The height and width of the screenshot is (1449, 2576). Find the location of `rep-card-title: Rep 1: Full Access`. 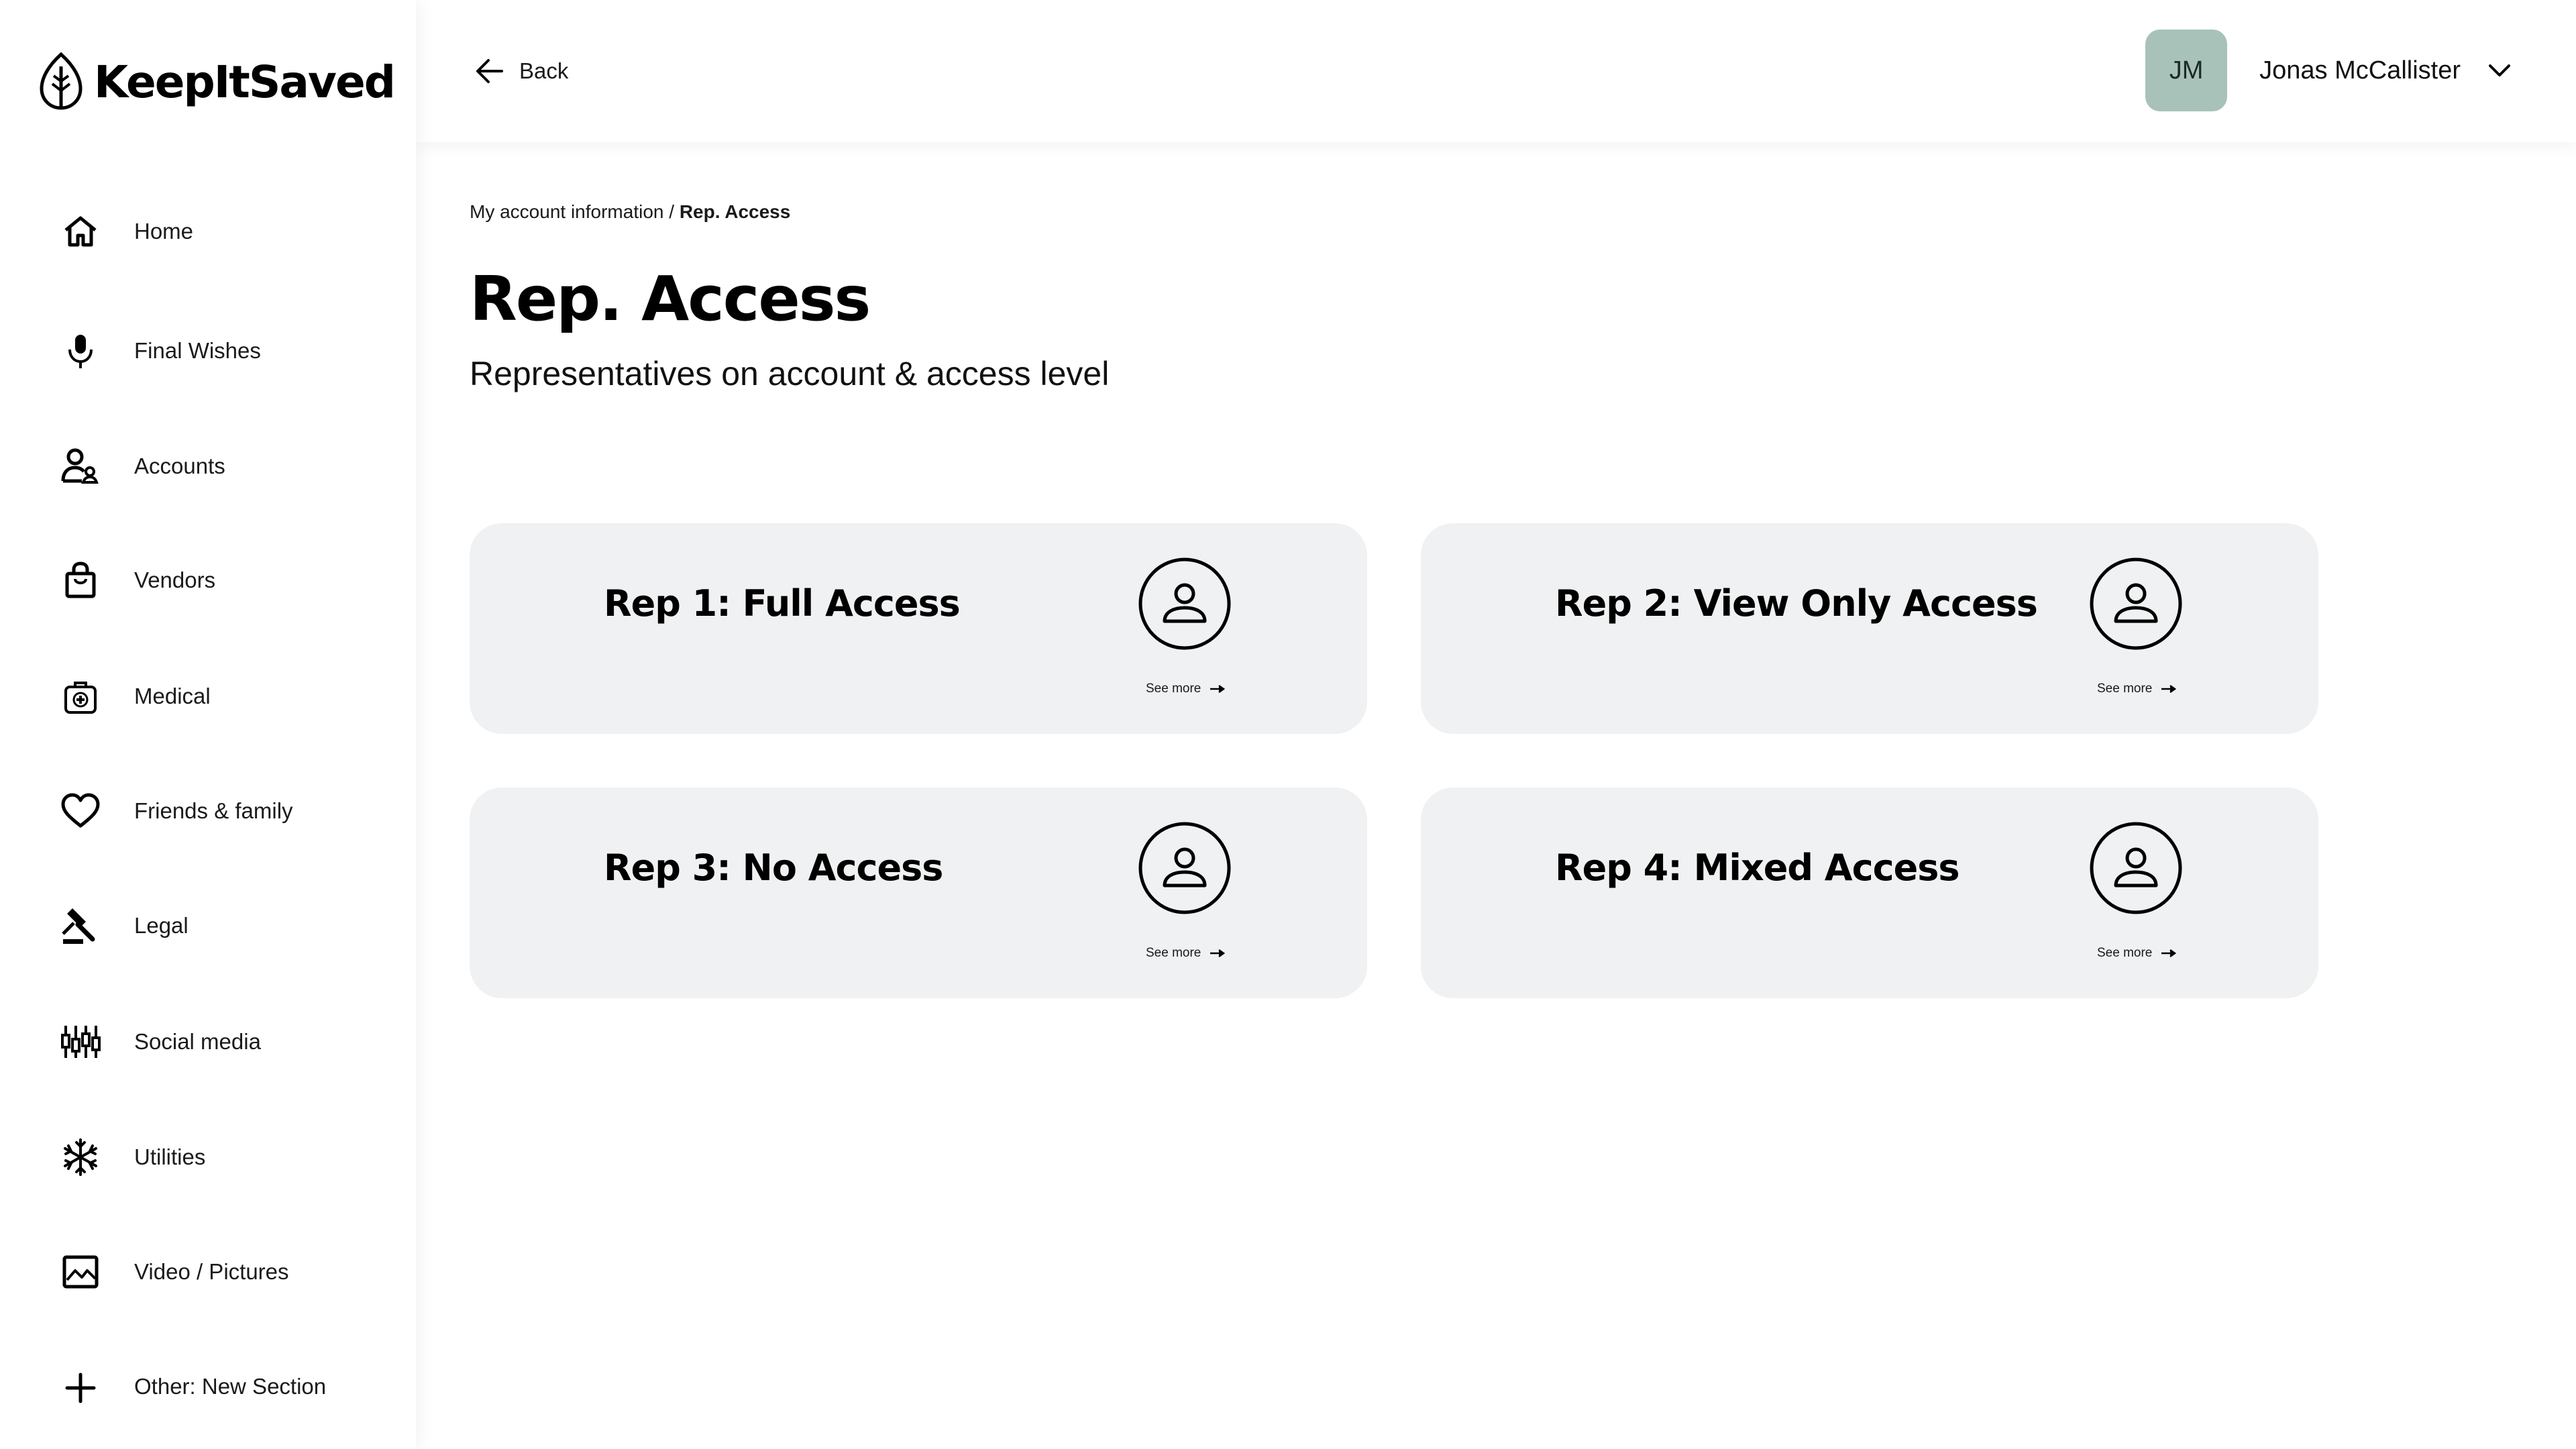

rep-card-title: Rep 1: Full Access is located at coordinates (782, 603).